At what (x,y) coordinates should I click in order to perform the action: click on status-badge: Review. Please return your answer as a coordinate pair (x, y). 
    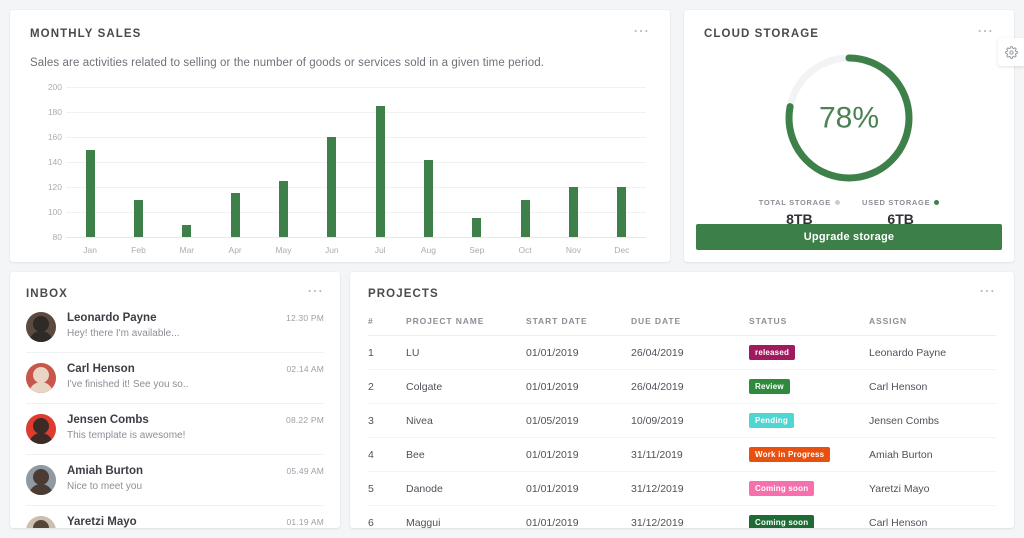
    Looking at the image, I should click on (769, 386).